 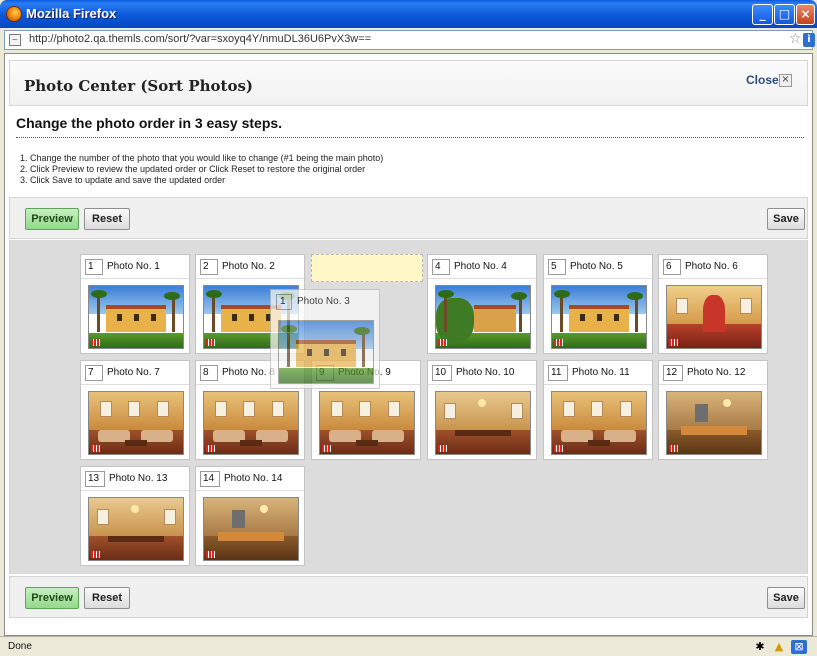 What do you see at coordinates (672, 267) in the screenshot?
I see `photo-number-input: 6` at bounding box center [672, 267].